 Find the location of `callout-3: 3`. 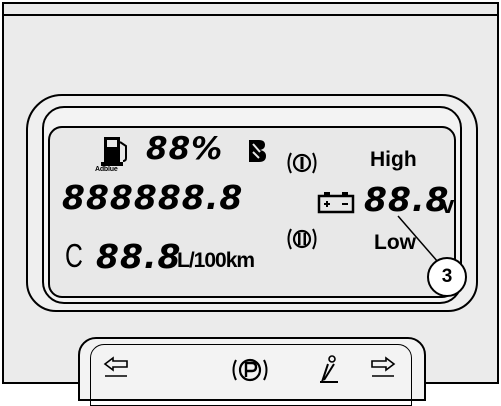

callout-3: 3 is located at coordinates (447, 277).